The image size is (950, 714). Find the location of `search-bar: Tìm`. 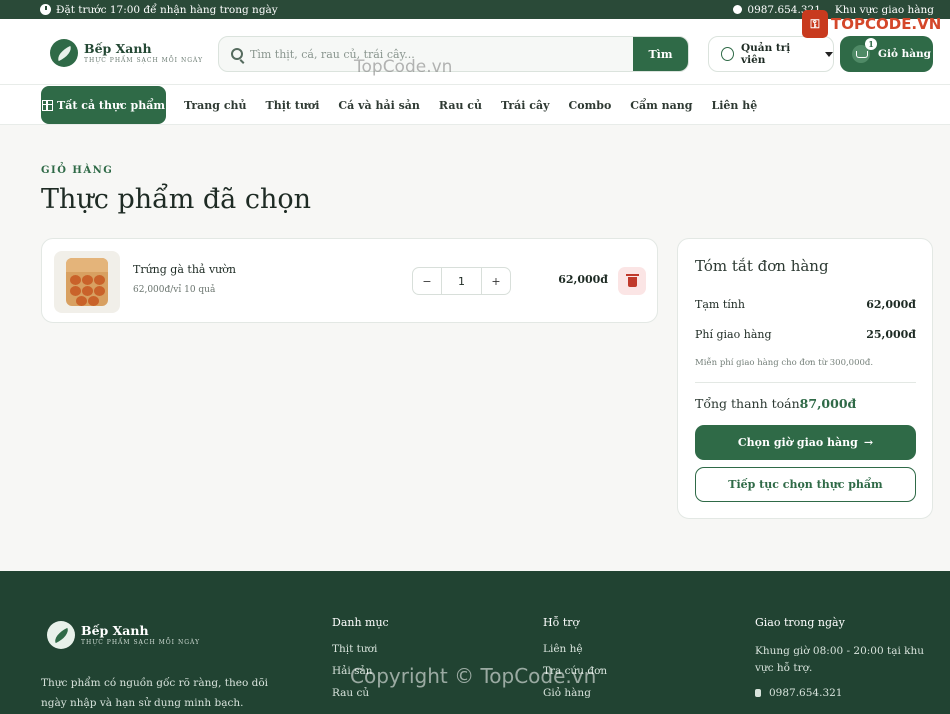

search-bar: Tìm is located at coordinates (453, 54).